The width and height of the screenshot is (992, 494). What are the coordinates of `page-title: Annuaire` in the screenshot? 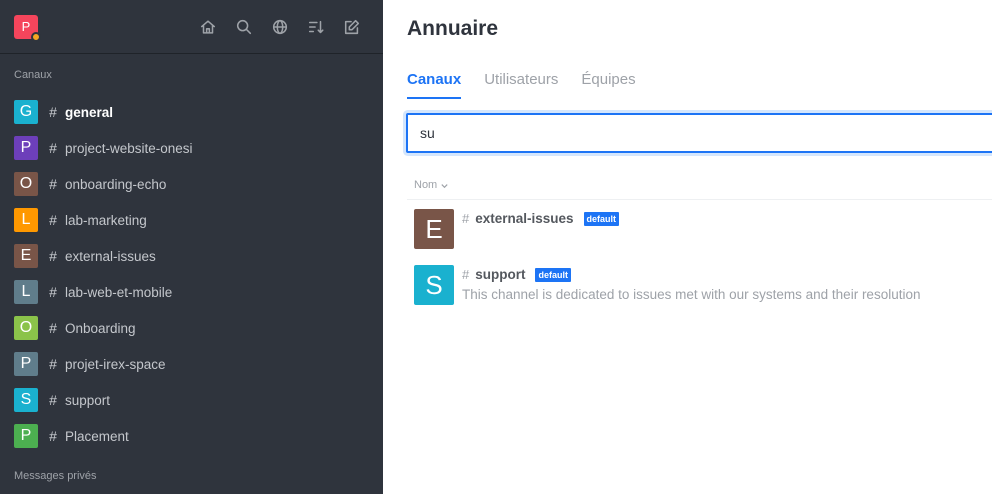 It's located at (453, 28).